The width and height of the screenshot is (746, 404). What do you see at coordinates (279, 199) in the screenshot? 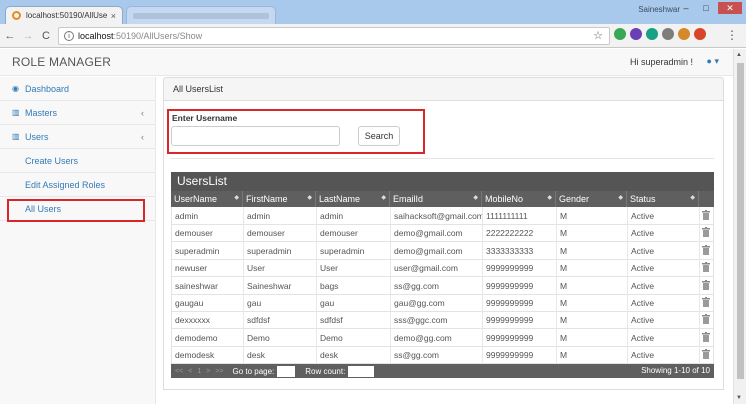
I see `column-header: FirstName ◆` at bounding box center [279, 199].